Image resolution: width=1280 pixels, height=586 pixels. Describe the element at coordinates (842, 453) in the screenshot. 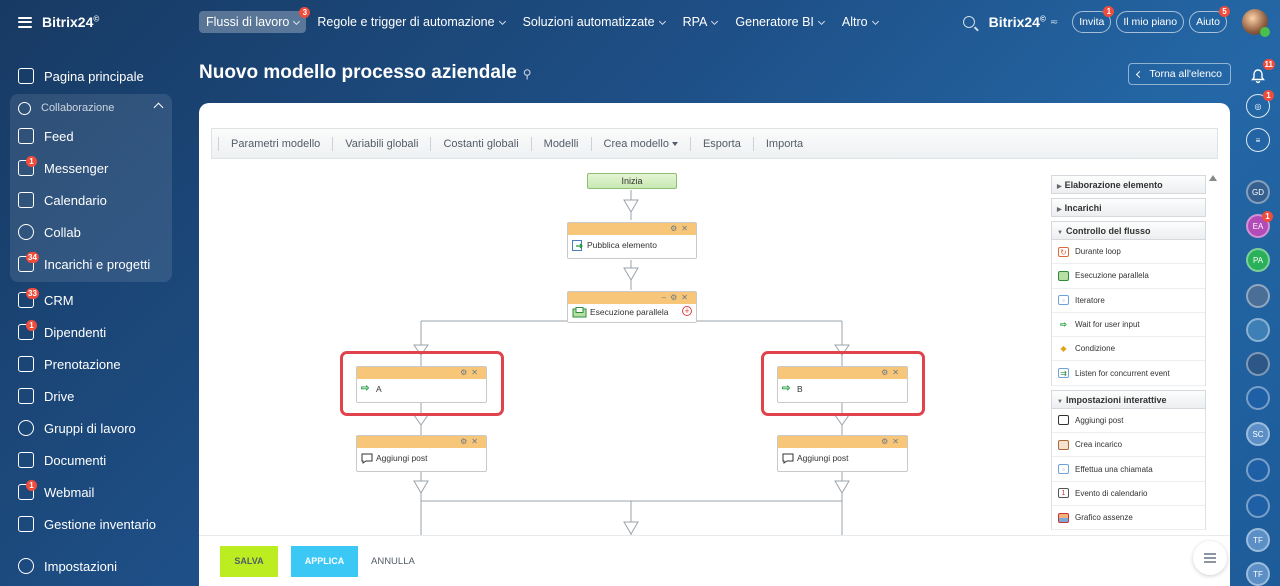

I see `activity-add-post-b: ⚙✕ Aggiungi post` at that location.